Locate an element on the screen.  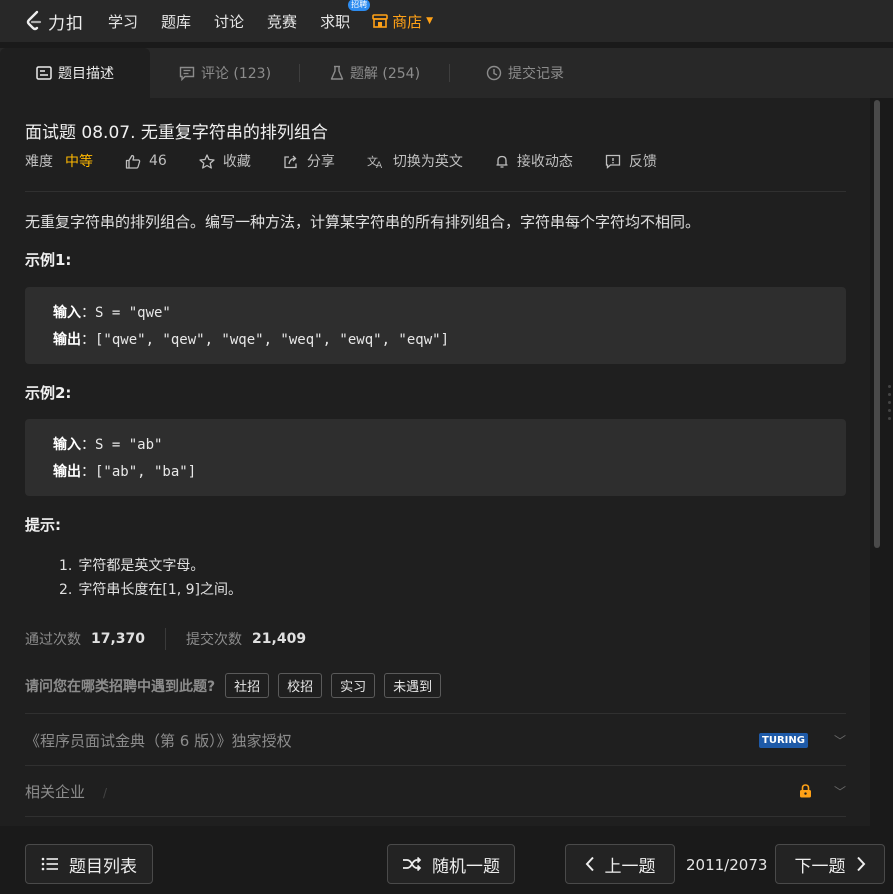
list-icon is located at coordinates (49, 864).